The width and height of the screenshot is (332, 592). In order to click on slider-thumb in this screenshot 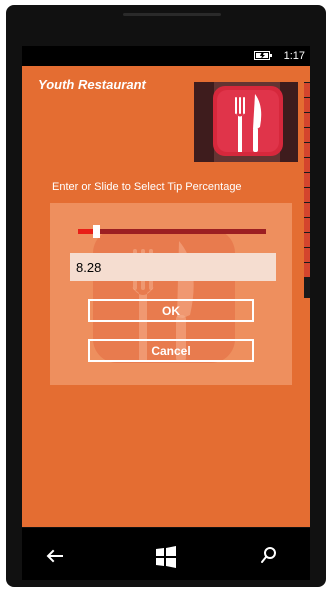, I will do `click(97, 231)`.